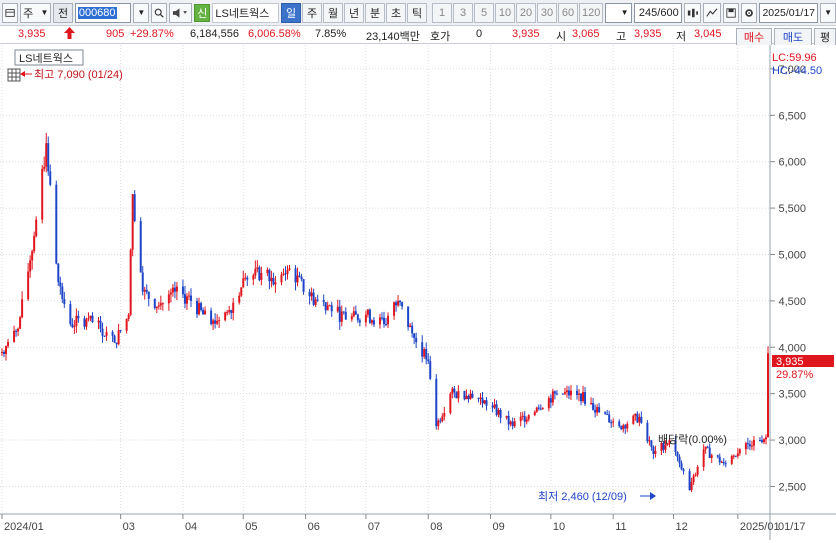 Image resolution: width=836 pixels, height=543 pixels. Describe the element at coordinates (214, 34) in the screenshot. I see `volume: 6,184,556` at that location.